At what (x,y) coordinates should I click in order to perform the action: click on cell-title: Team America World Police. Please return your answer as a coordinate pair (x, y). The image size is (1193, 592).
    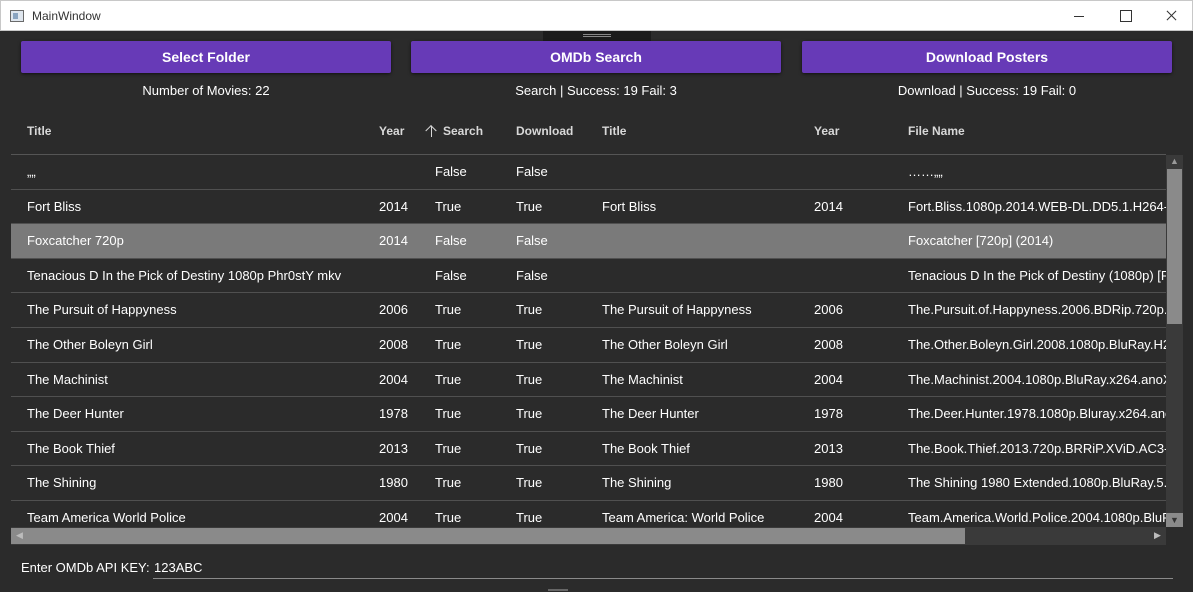
    Looking at the image, I should click on (106, 517).